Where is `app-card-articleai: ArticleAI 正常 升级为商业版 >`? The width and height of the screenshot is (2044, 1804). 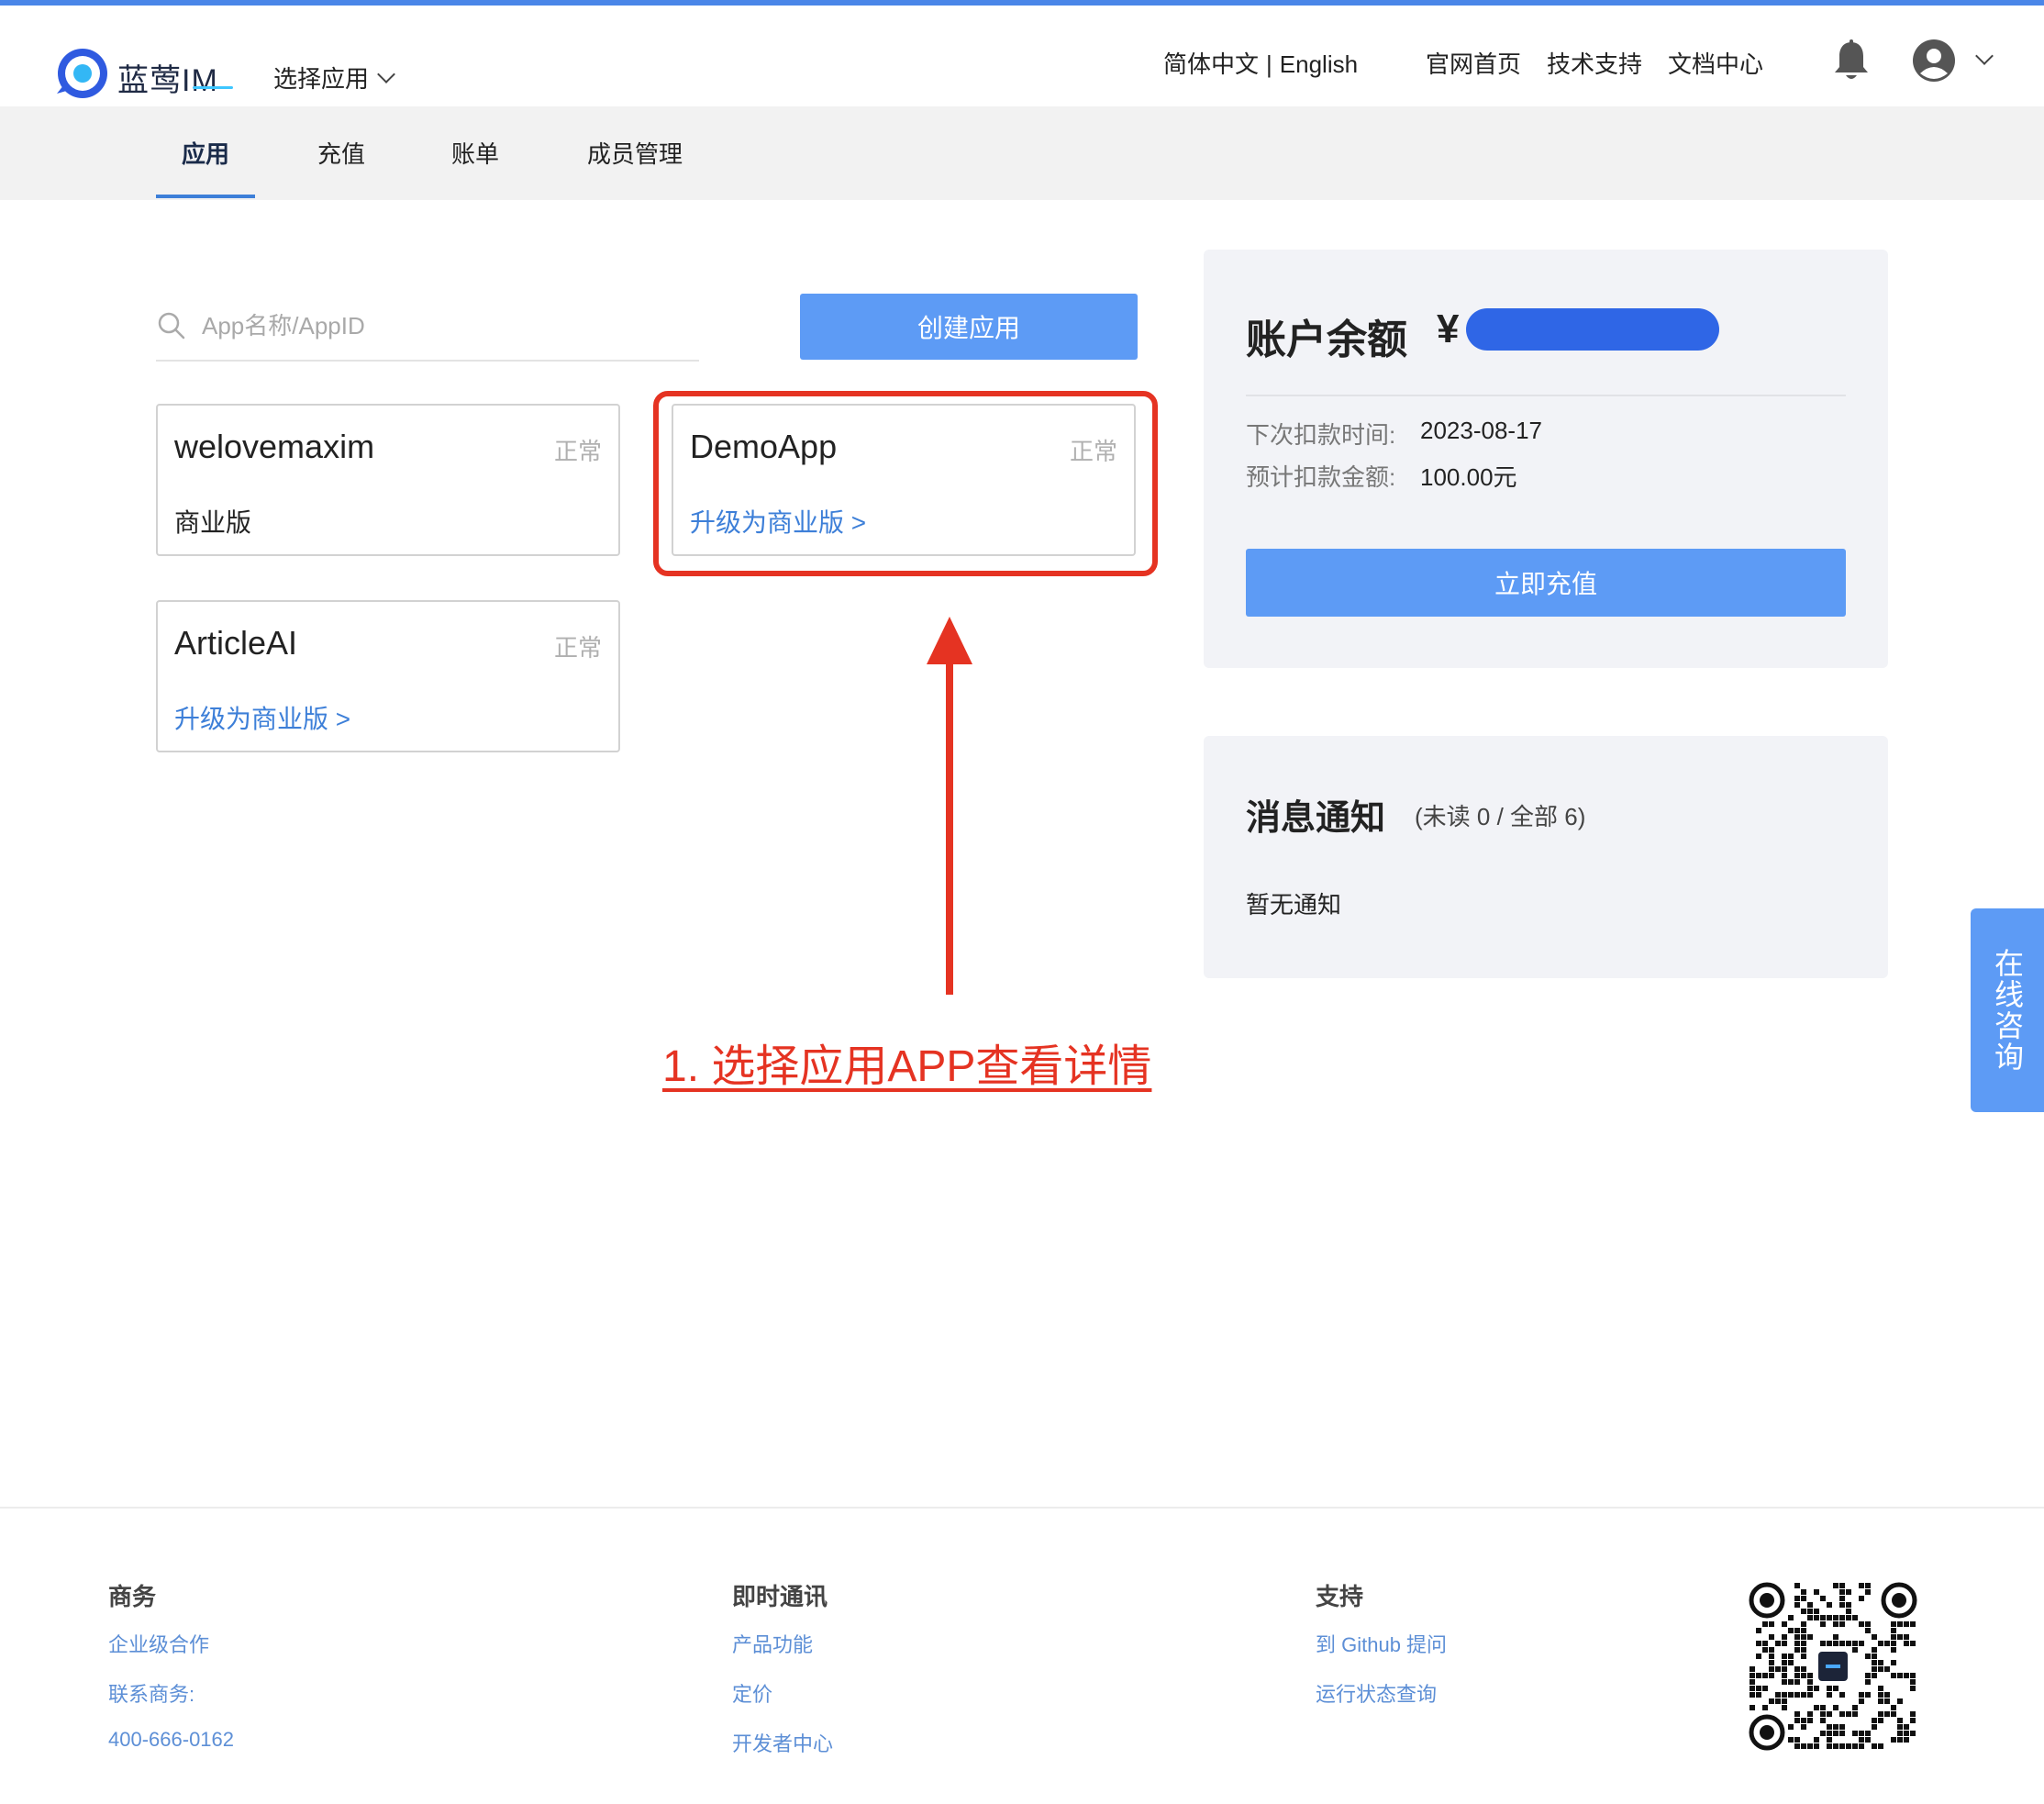 app-card-articleai: ArticleAI 正常 升级为商业版 > is located at coordinates (388, 676).